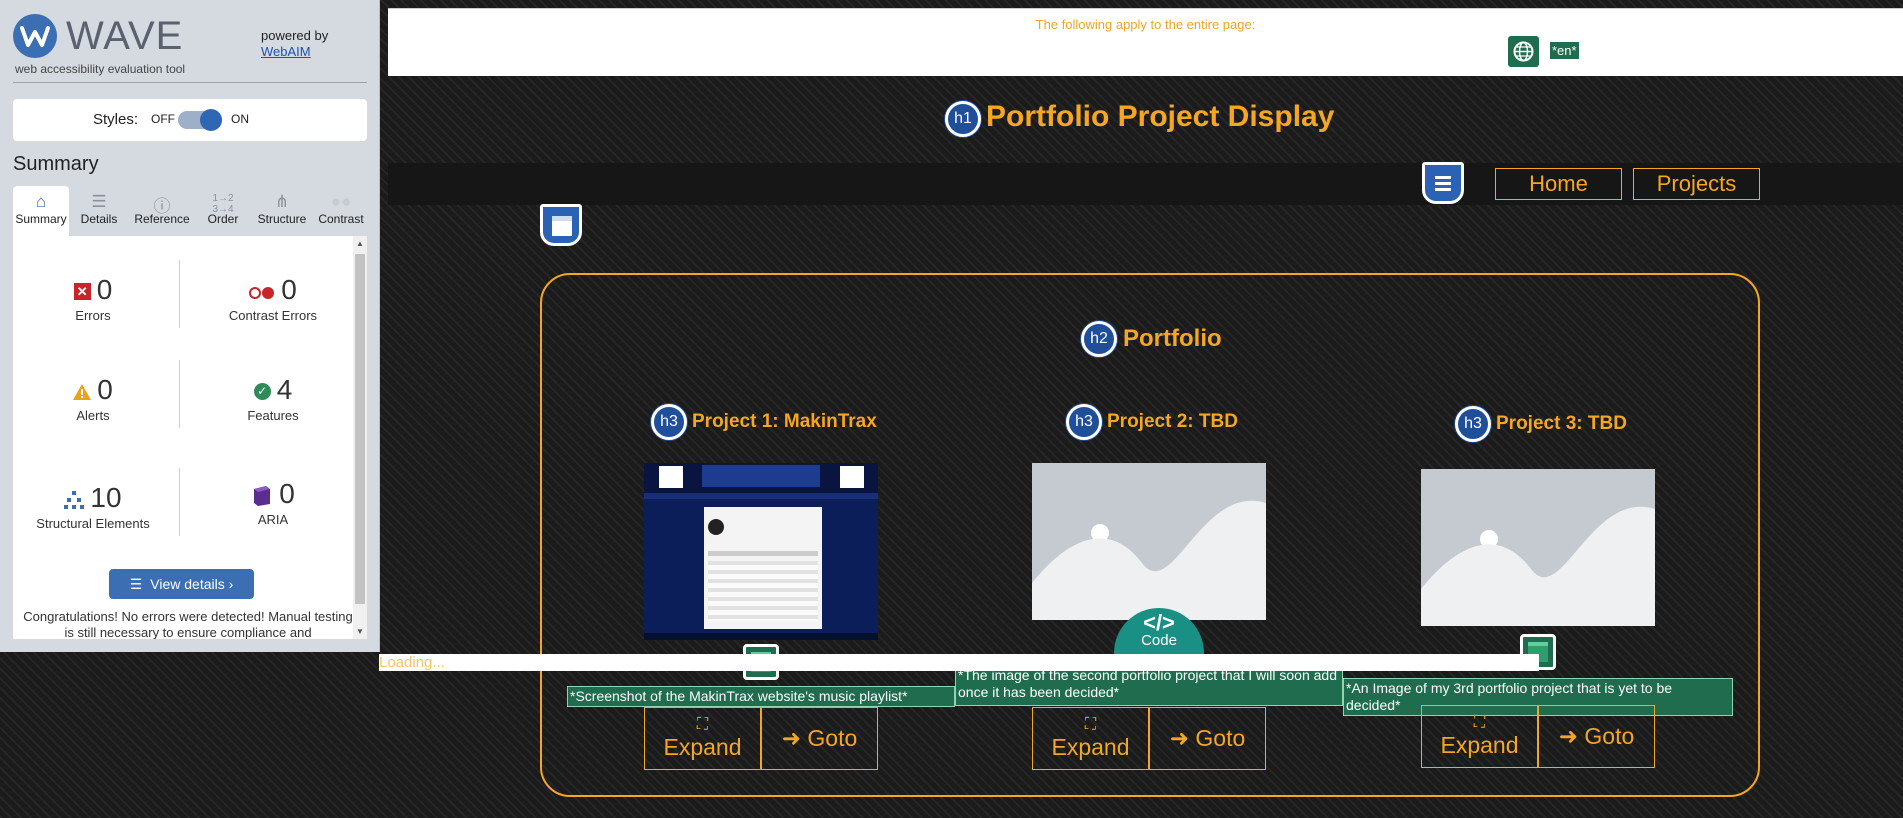  What do you see at coordinates (282, 201) in the screenshot?
I see `structure-icon: ⋔` at bounding box center [282, 201].